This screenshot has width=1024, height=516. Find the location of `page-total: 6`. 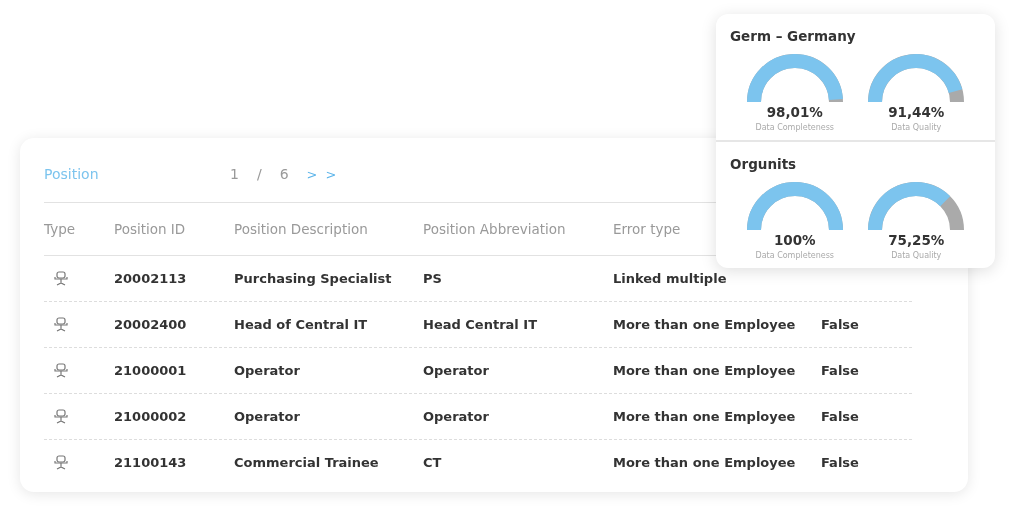

page-total: 6 is located at coordinates (284, 174).